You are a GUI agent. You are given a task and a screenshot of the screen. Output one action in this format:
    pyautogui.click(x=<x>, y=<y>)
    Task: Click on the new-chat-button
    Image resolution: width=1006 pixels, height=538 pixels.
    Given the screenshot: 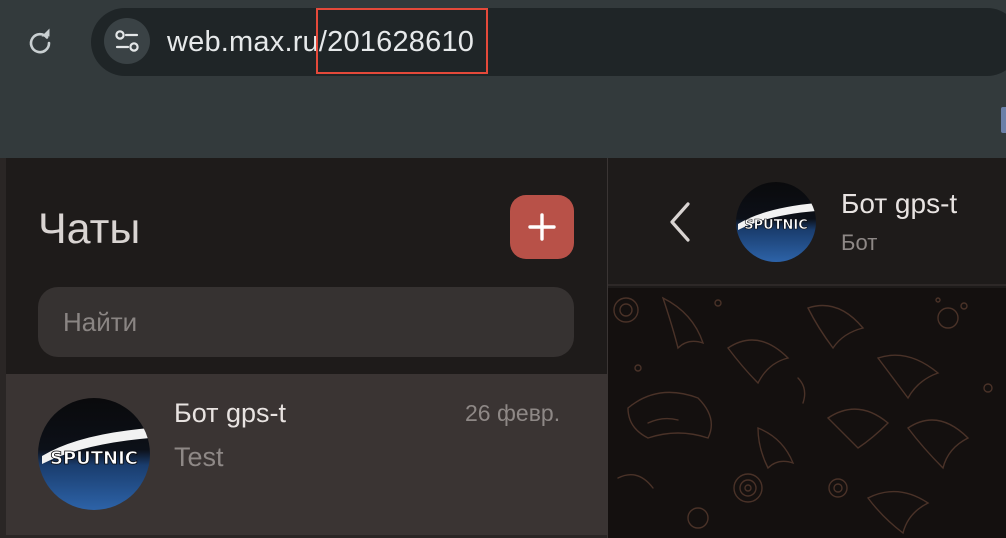 What is the action you would take?
    pyautogui.click(x=542, y=227)
    